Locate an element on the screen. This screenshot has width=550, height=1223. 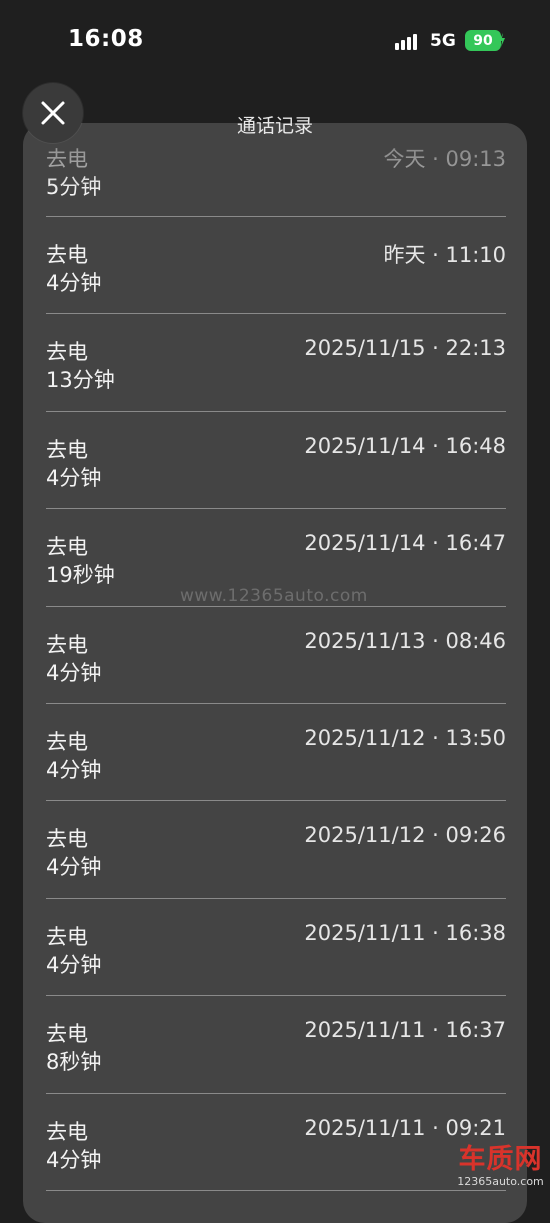
watermark-text: www.12365auto.com is located at coordinates (274, 596).